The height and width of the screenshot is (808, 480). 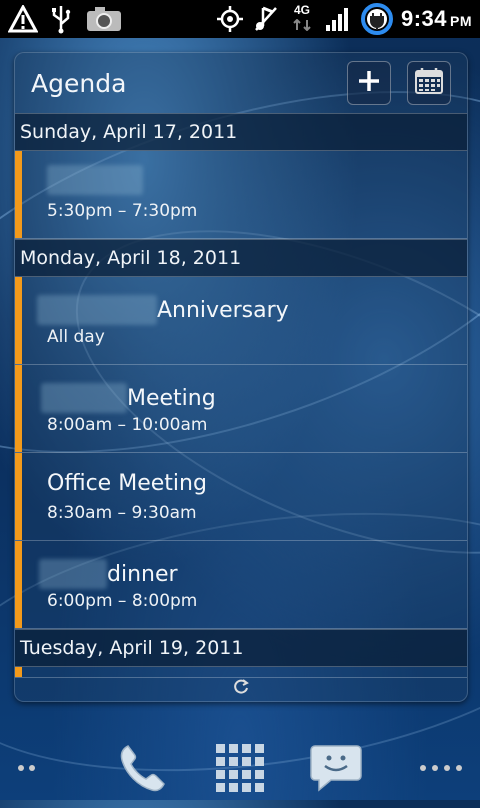 I want to click on warning-icon, so click(x=23, y=19).